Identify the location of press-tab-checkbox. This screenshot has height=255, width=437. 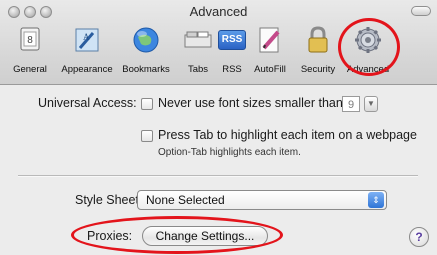
(147, 136).